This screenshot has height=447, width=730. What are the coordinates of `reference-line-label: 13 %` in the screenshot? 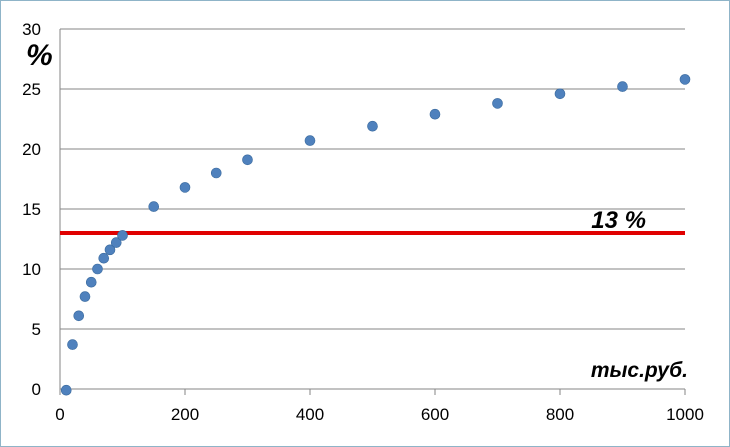 It's located at (618, 220).